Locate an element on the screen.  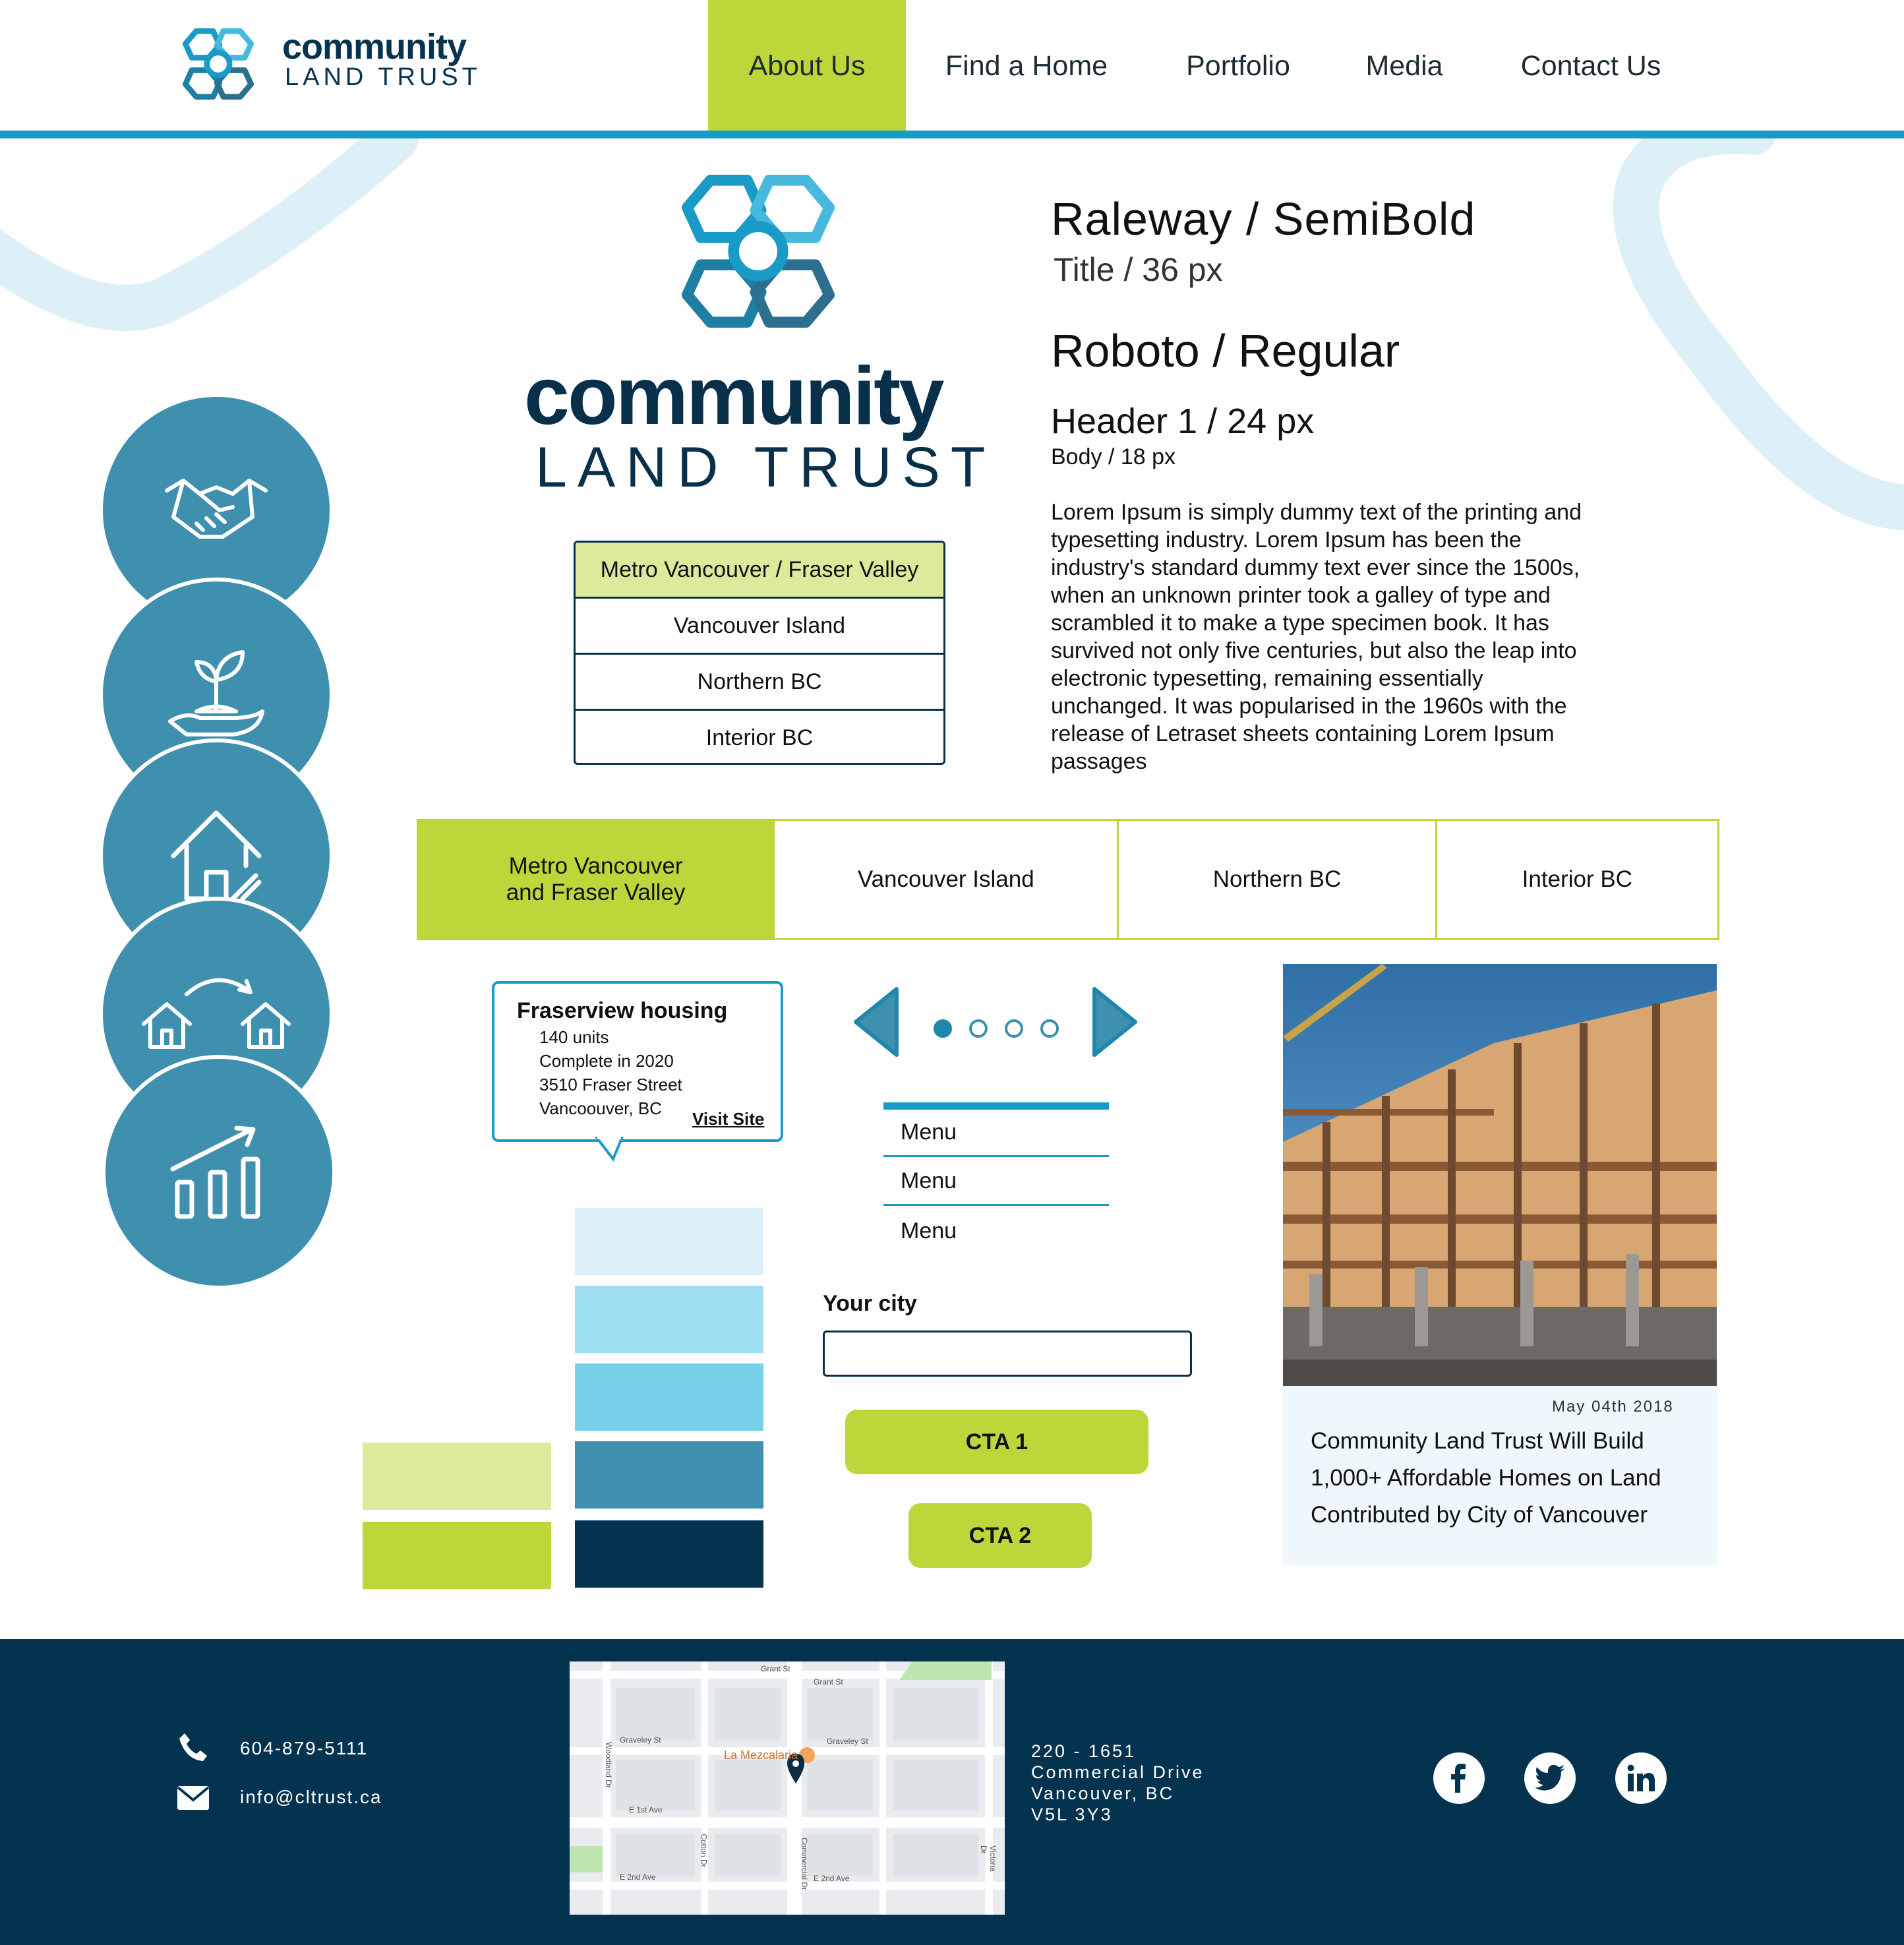
dropdown-option: Interior BC is located at coordinates (759, 737).